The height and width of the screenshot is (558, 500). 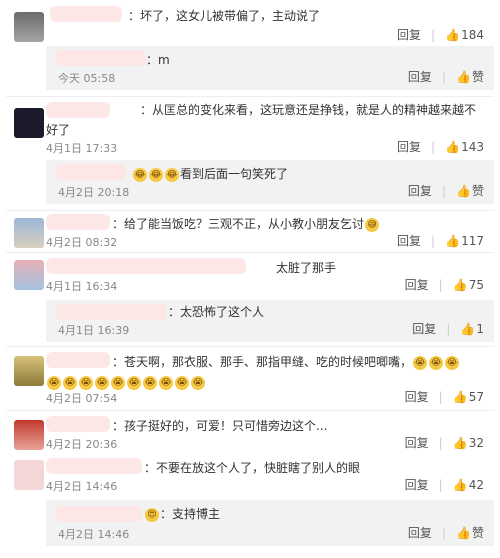 What do you see at coordinates (82, 286) in the screenshot?
I see `comment-date: 4月1日 16:34` at bounding box center [82, 286].